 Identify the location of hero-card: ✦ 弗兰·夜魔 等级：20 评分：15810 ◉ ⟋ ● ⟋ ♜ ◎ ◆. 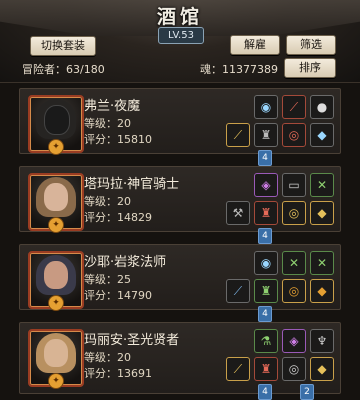
(180, 121).